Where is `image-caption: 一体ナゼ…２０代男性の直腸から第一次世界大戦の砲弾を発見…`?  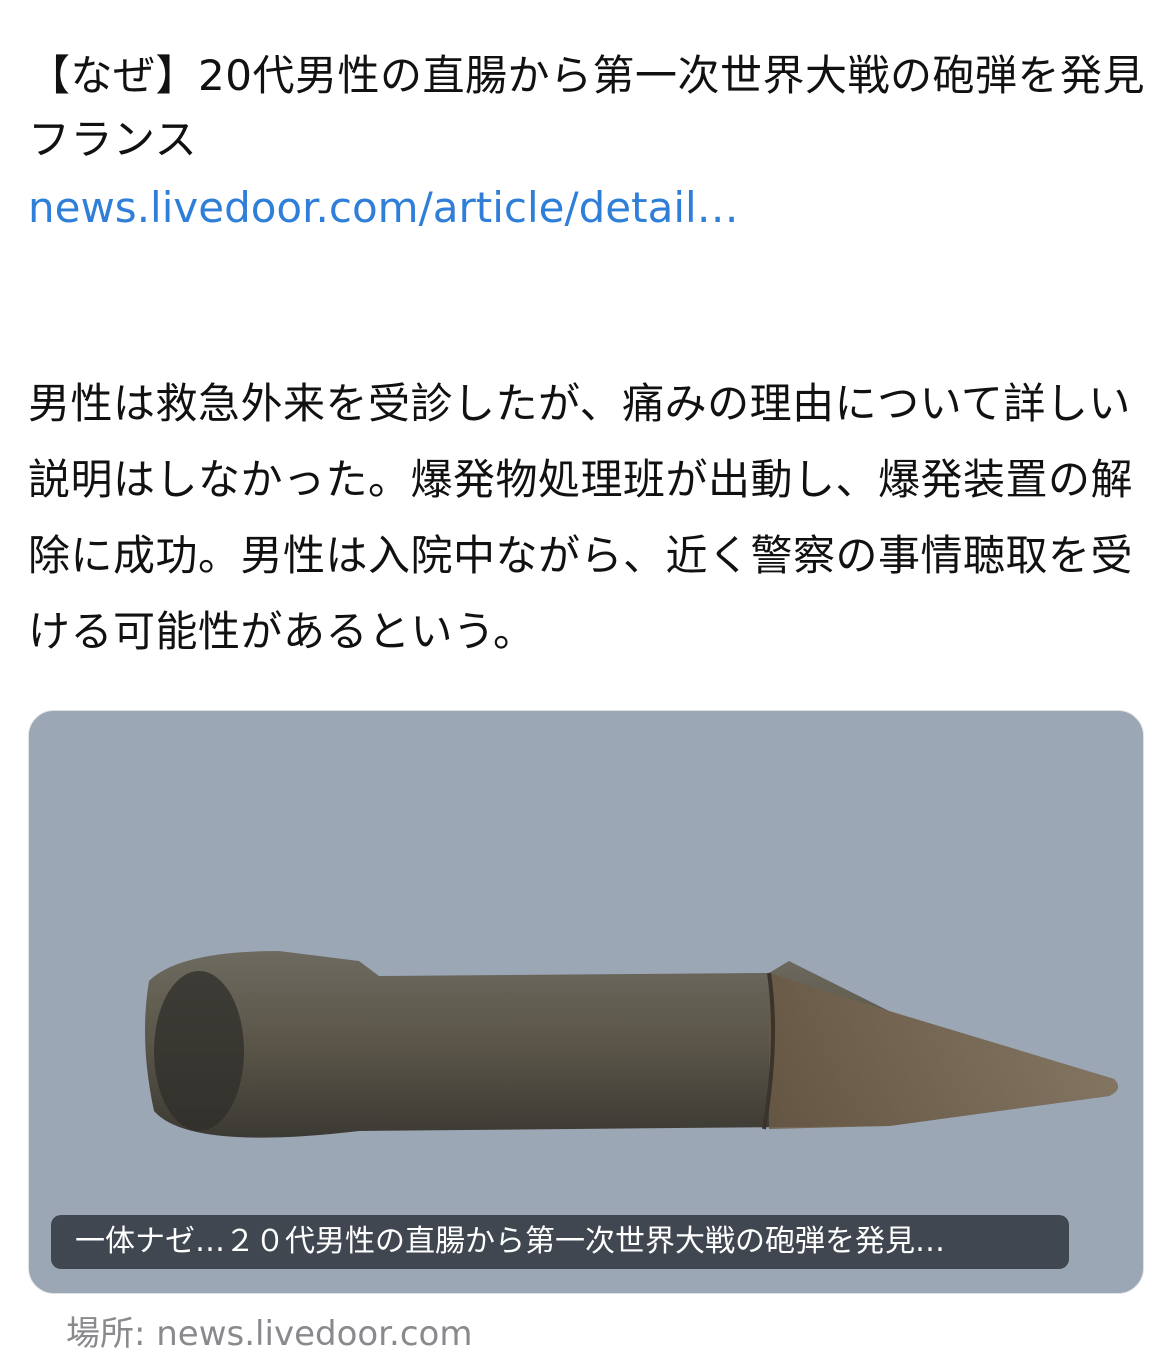 image-caption: 一体ナゼ…２０代男性の直腸から第一次世界大戦の砲弾を発見… is located at coordinates (560, 1242).